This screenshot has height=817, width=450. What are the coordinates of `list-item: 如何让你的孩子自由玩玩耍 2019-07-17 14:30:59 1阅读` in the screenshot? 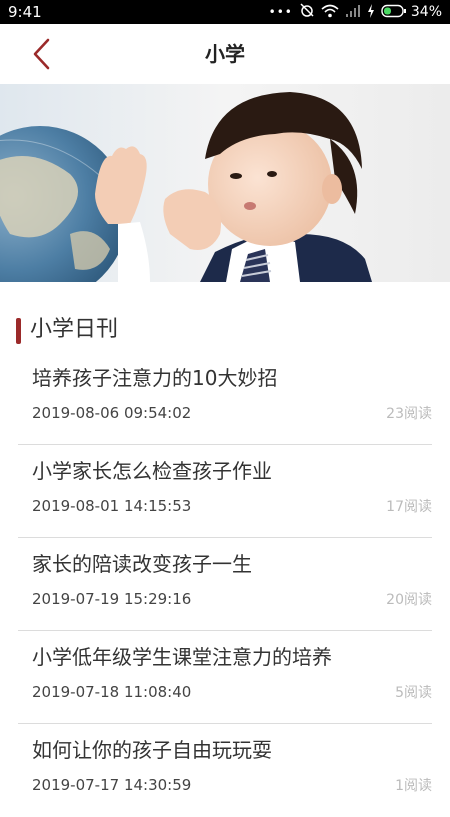 It's located at (225, 770).